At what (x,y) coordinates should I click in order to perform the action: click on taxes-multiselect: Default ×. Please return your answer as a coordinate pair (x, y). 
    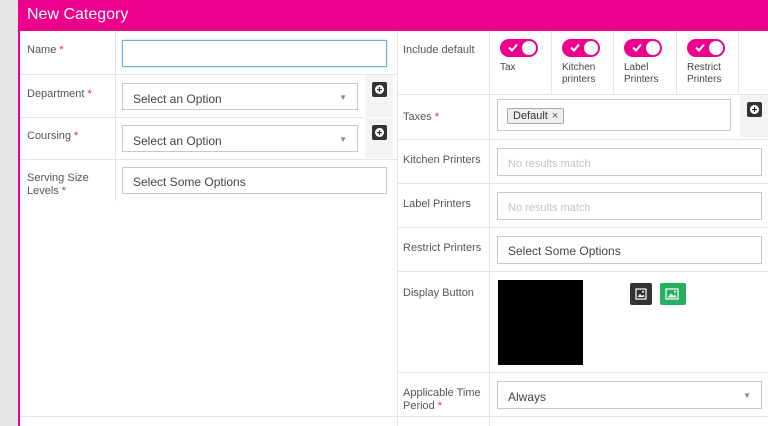
    Looking at the image, I should click on (614, 115).